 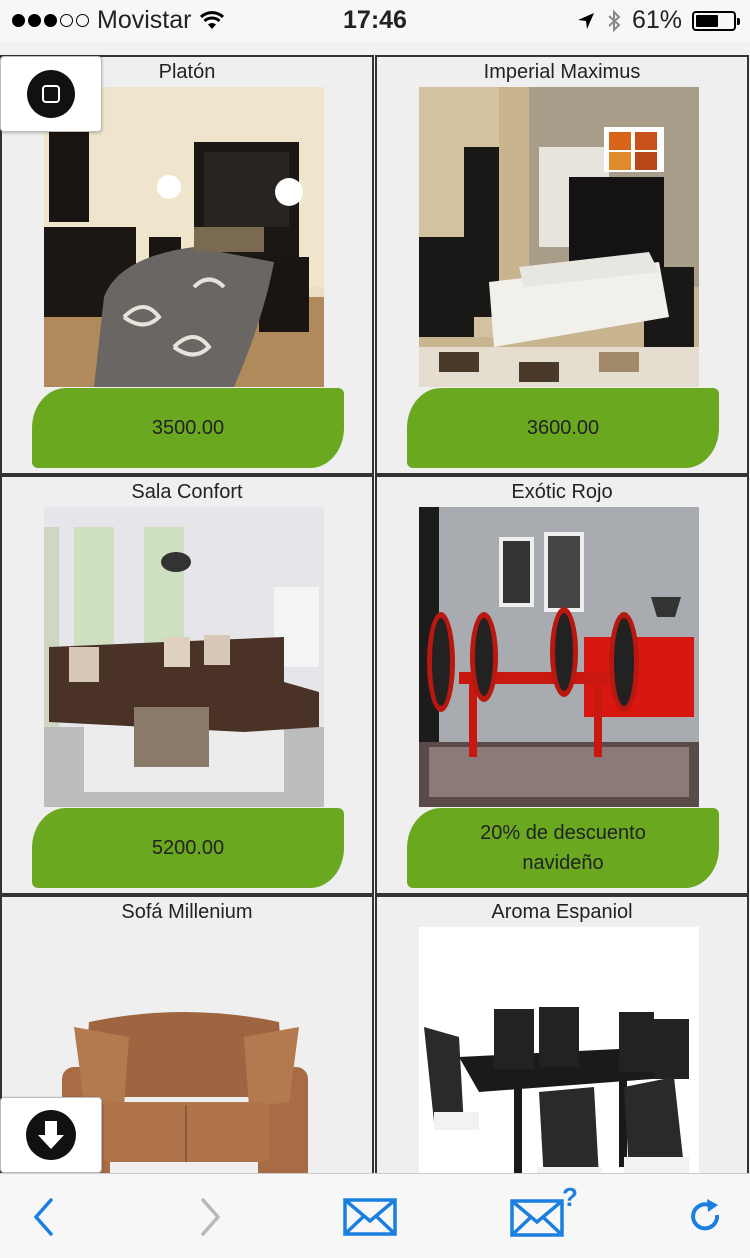 I want to click on battery-icon, so click(x=716, y=20).